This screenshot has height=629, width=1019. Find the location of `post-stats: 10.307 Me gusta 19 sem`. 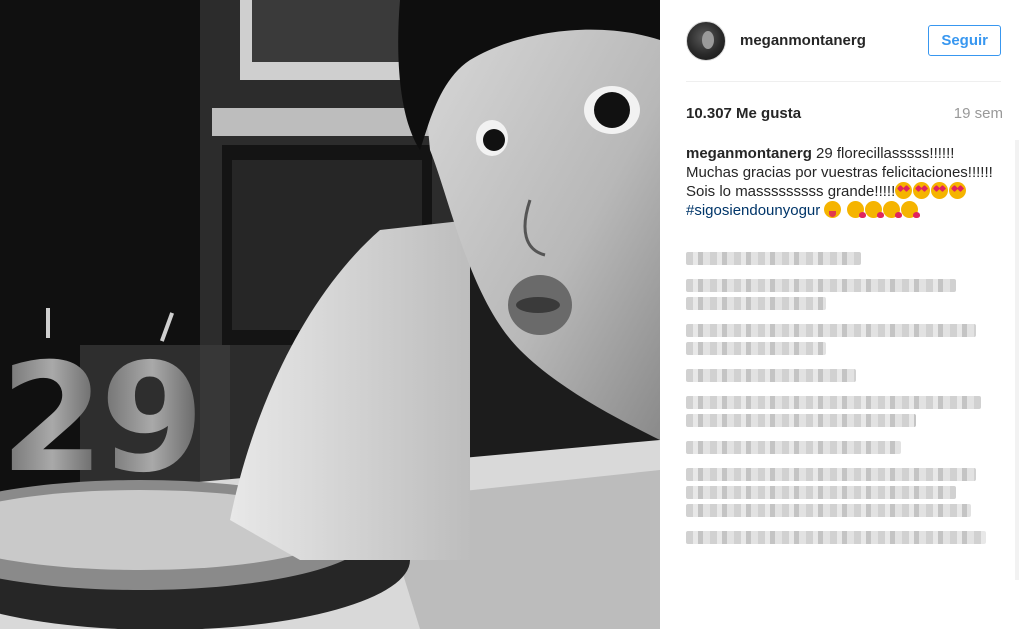

post-stats: 10.307 Me gusta 19 sem is located at coordinates (844, 113).